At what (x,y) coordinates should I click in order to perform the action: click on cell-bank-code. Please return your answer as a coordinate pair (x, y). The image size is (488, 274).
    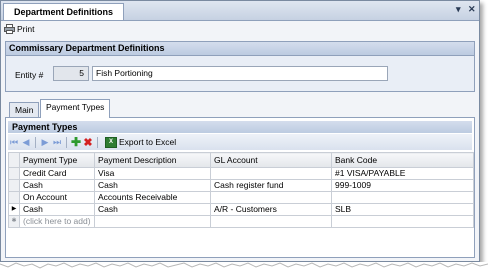
    Looking at the image, I should click on (402, 197).